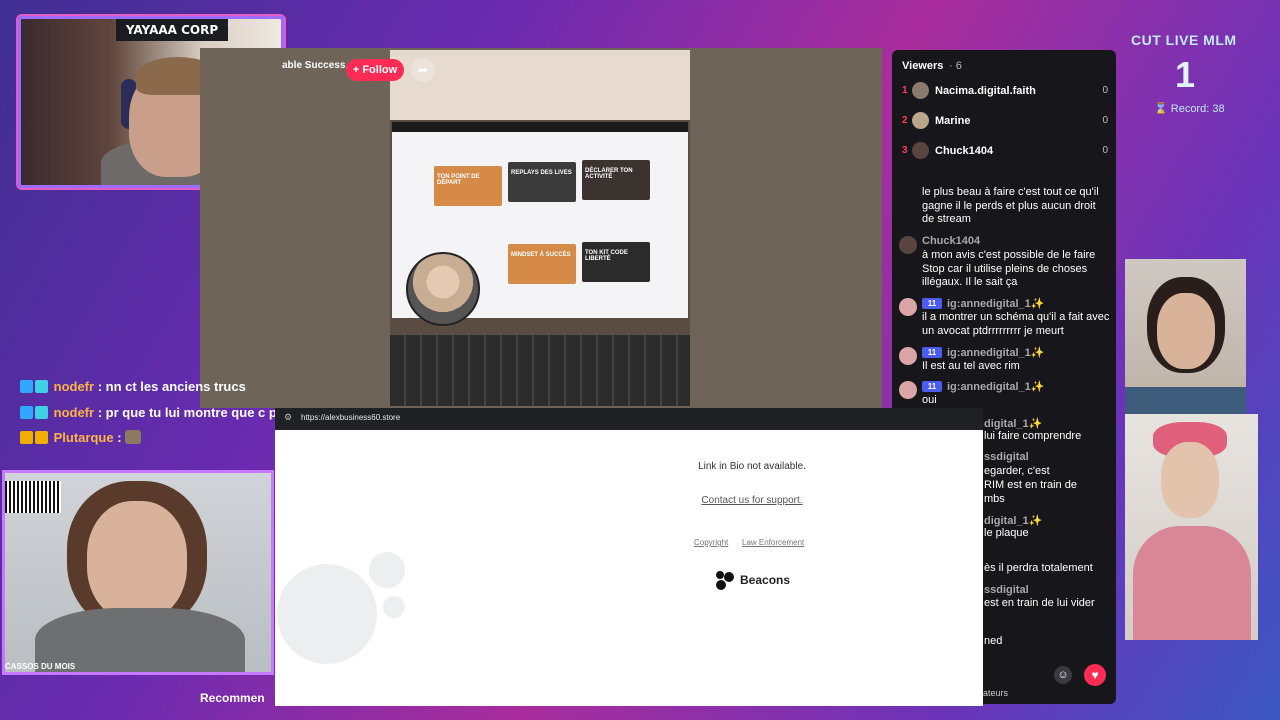 This screenshot has width=1280, height=720. I want to click on chat-fragment: egarder, c'est, so click(1017, 471).